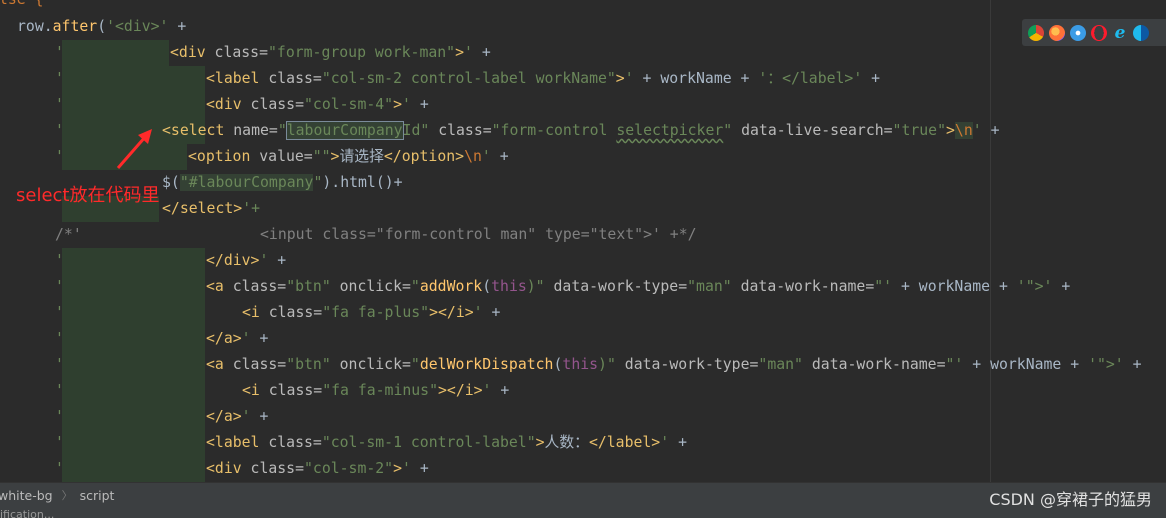 Image resolution: width=1166 pixels, height=518 pixels. I want to click on string-highlight, so click(133, 365).